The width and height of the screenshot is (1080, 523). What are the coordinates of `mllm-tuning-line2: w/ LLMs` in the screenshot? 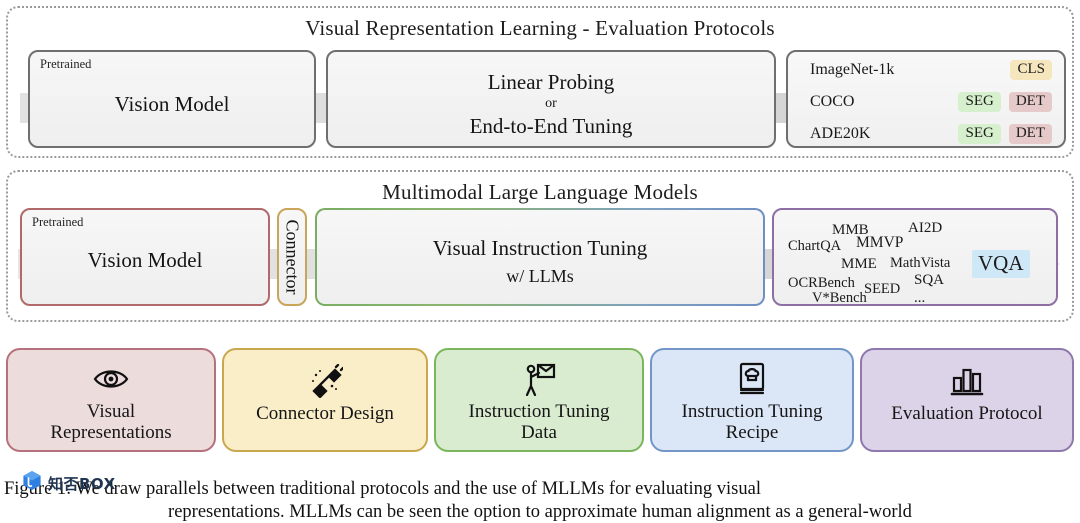 It's located at (540, 276).